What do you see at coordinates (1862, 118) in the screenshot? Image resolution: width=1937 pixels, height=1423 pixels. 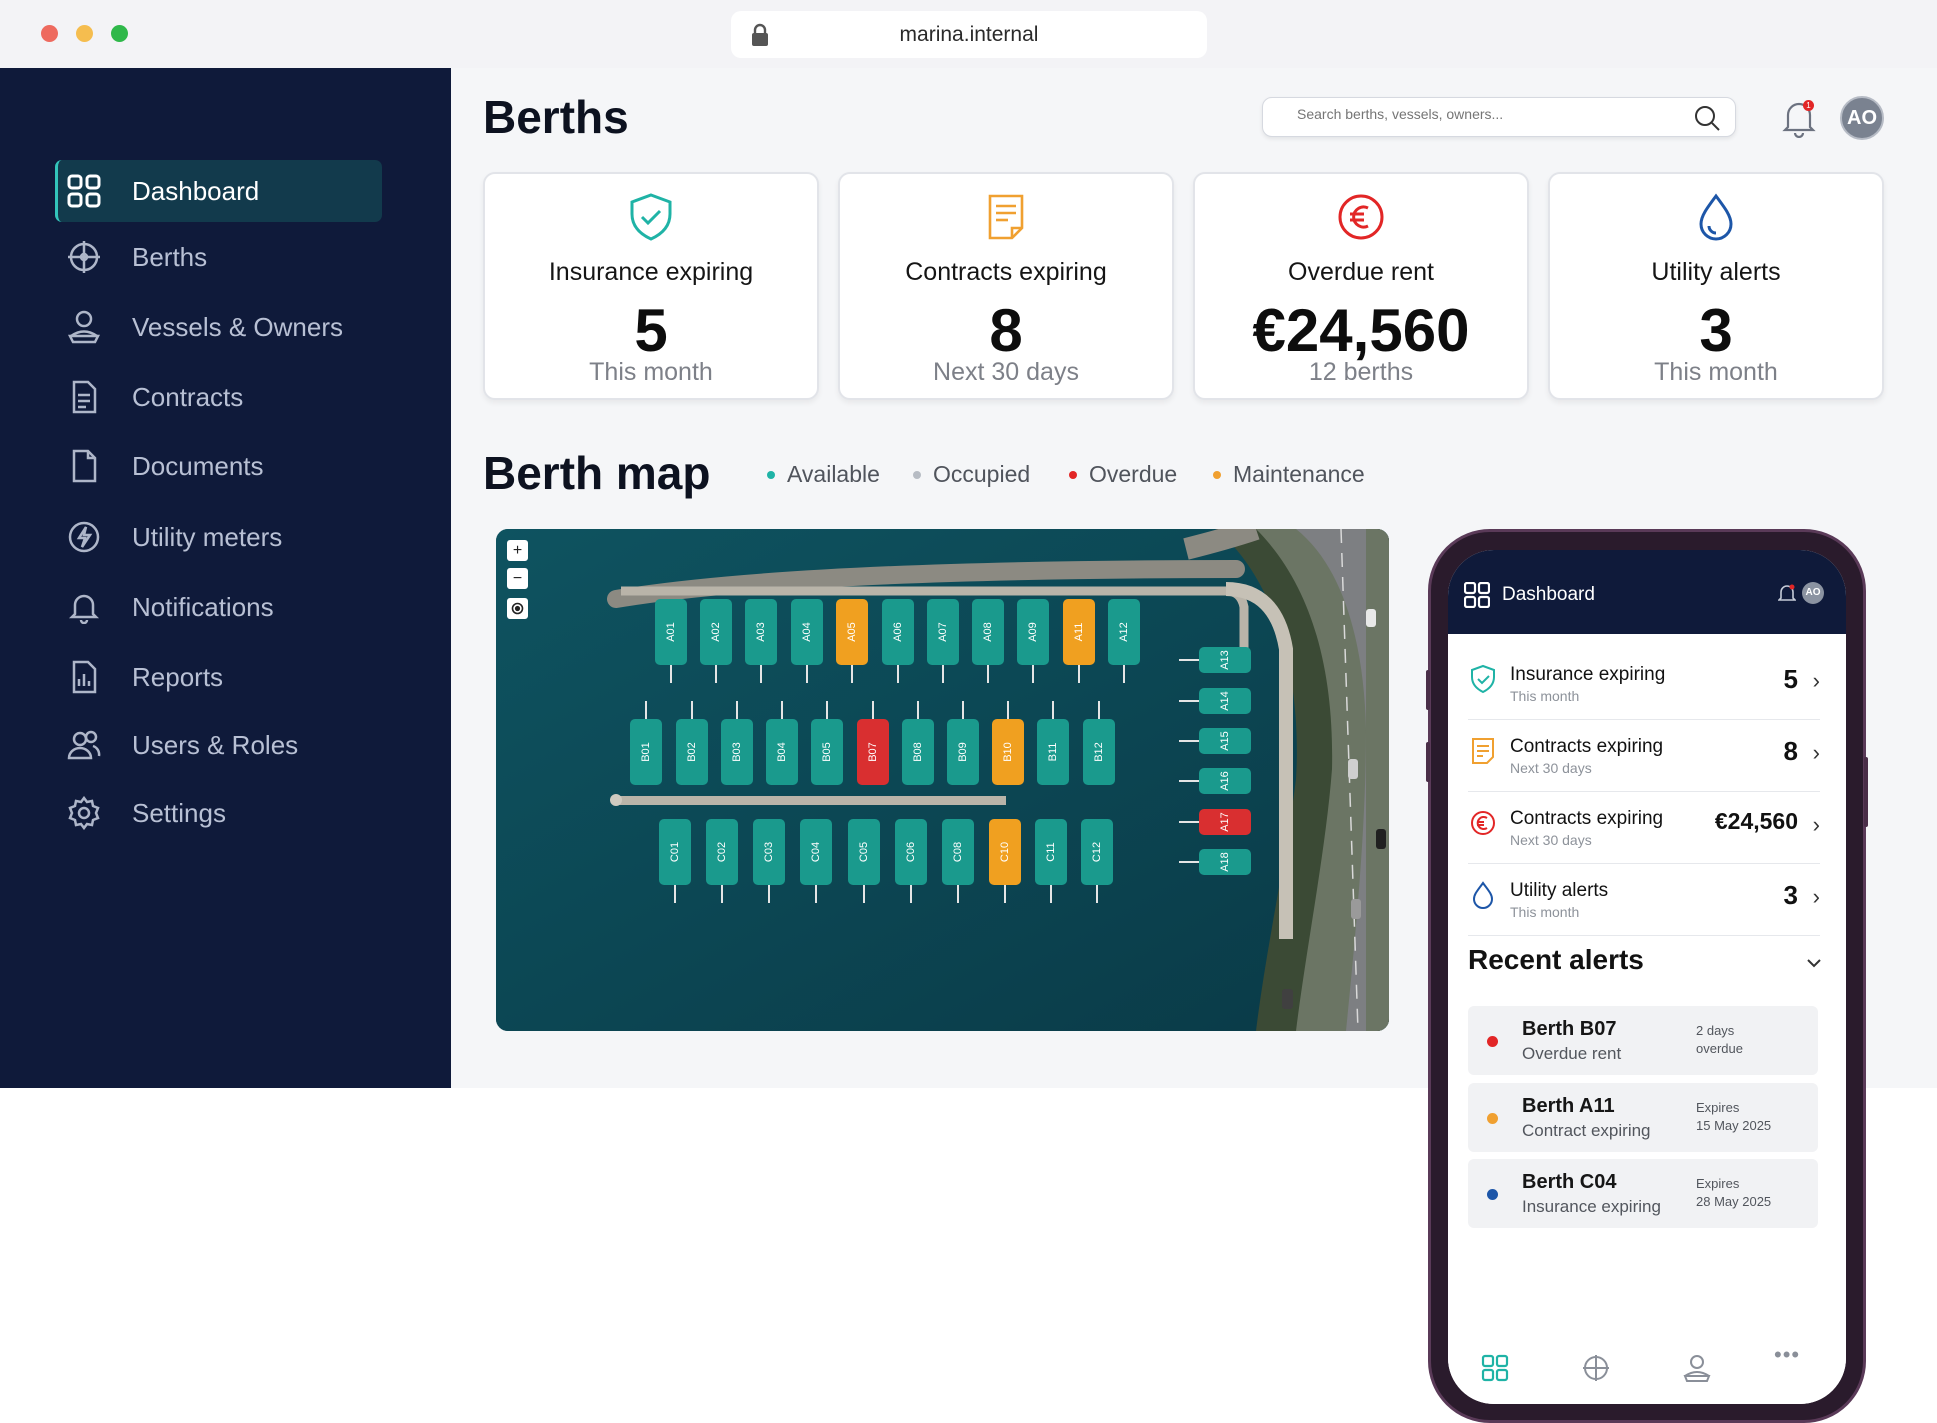 I see `avatar: AO` at bounding box center [1862, 118].